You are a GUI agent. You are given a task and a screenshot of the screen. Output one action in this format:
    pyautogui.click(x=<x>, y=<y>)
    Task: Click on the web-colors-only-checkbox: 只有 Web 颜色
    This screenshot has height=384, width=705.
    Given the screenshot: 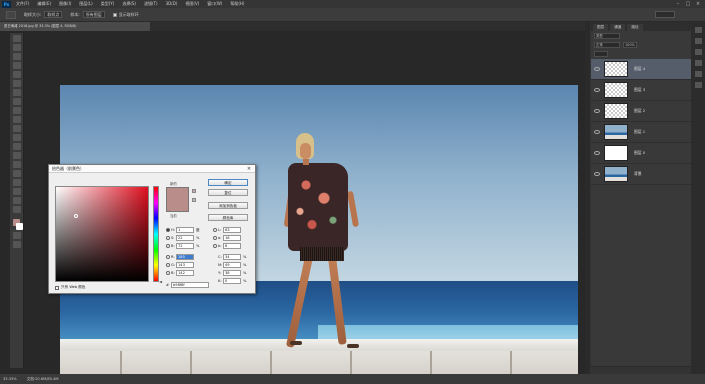 What is the action you would take?
    pyautogui.click(x=70, y=287)
    